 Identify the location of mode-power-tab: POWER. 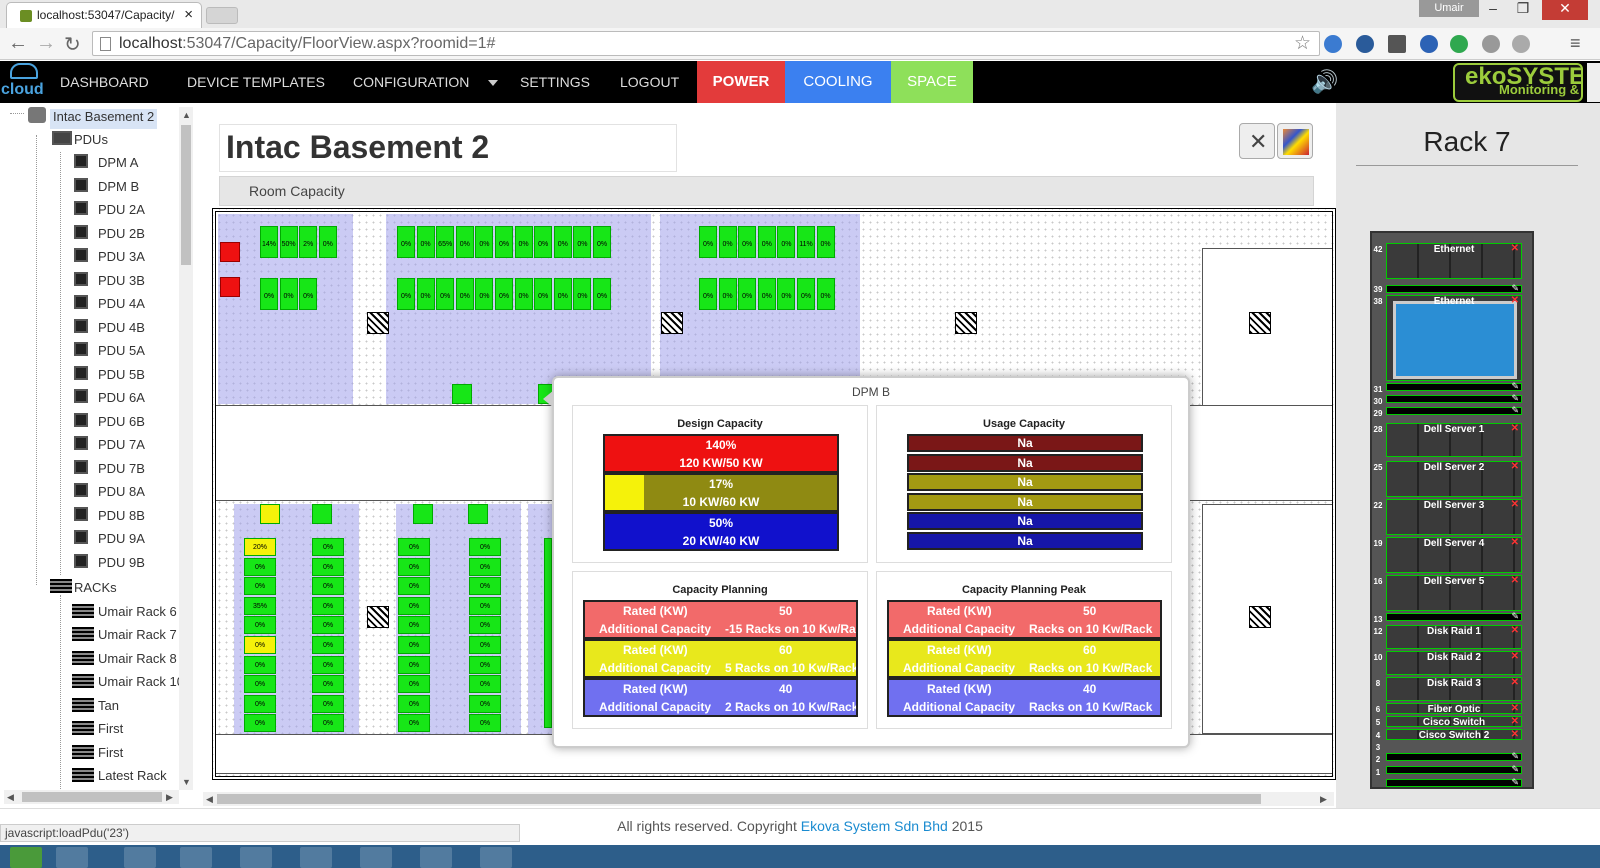
(741, 82).